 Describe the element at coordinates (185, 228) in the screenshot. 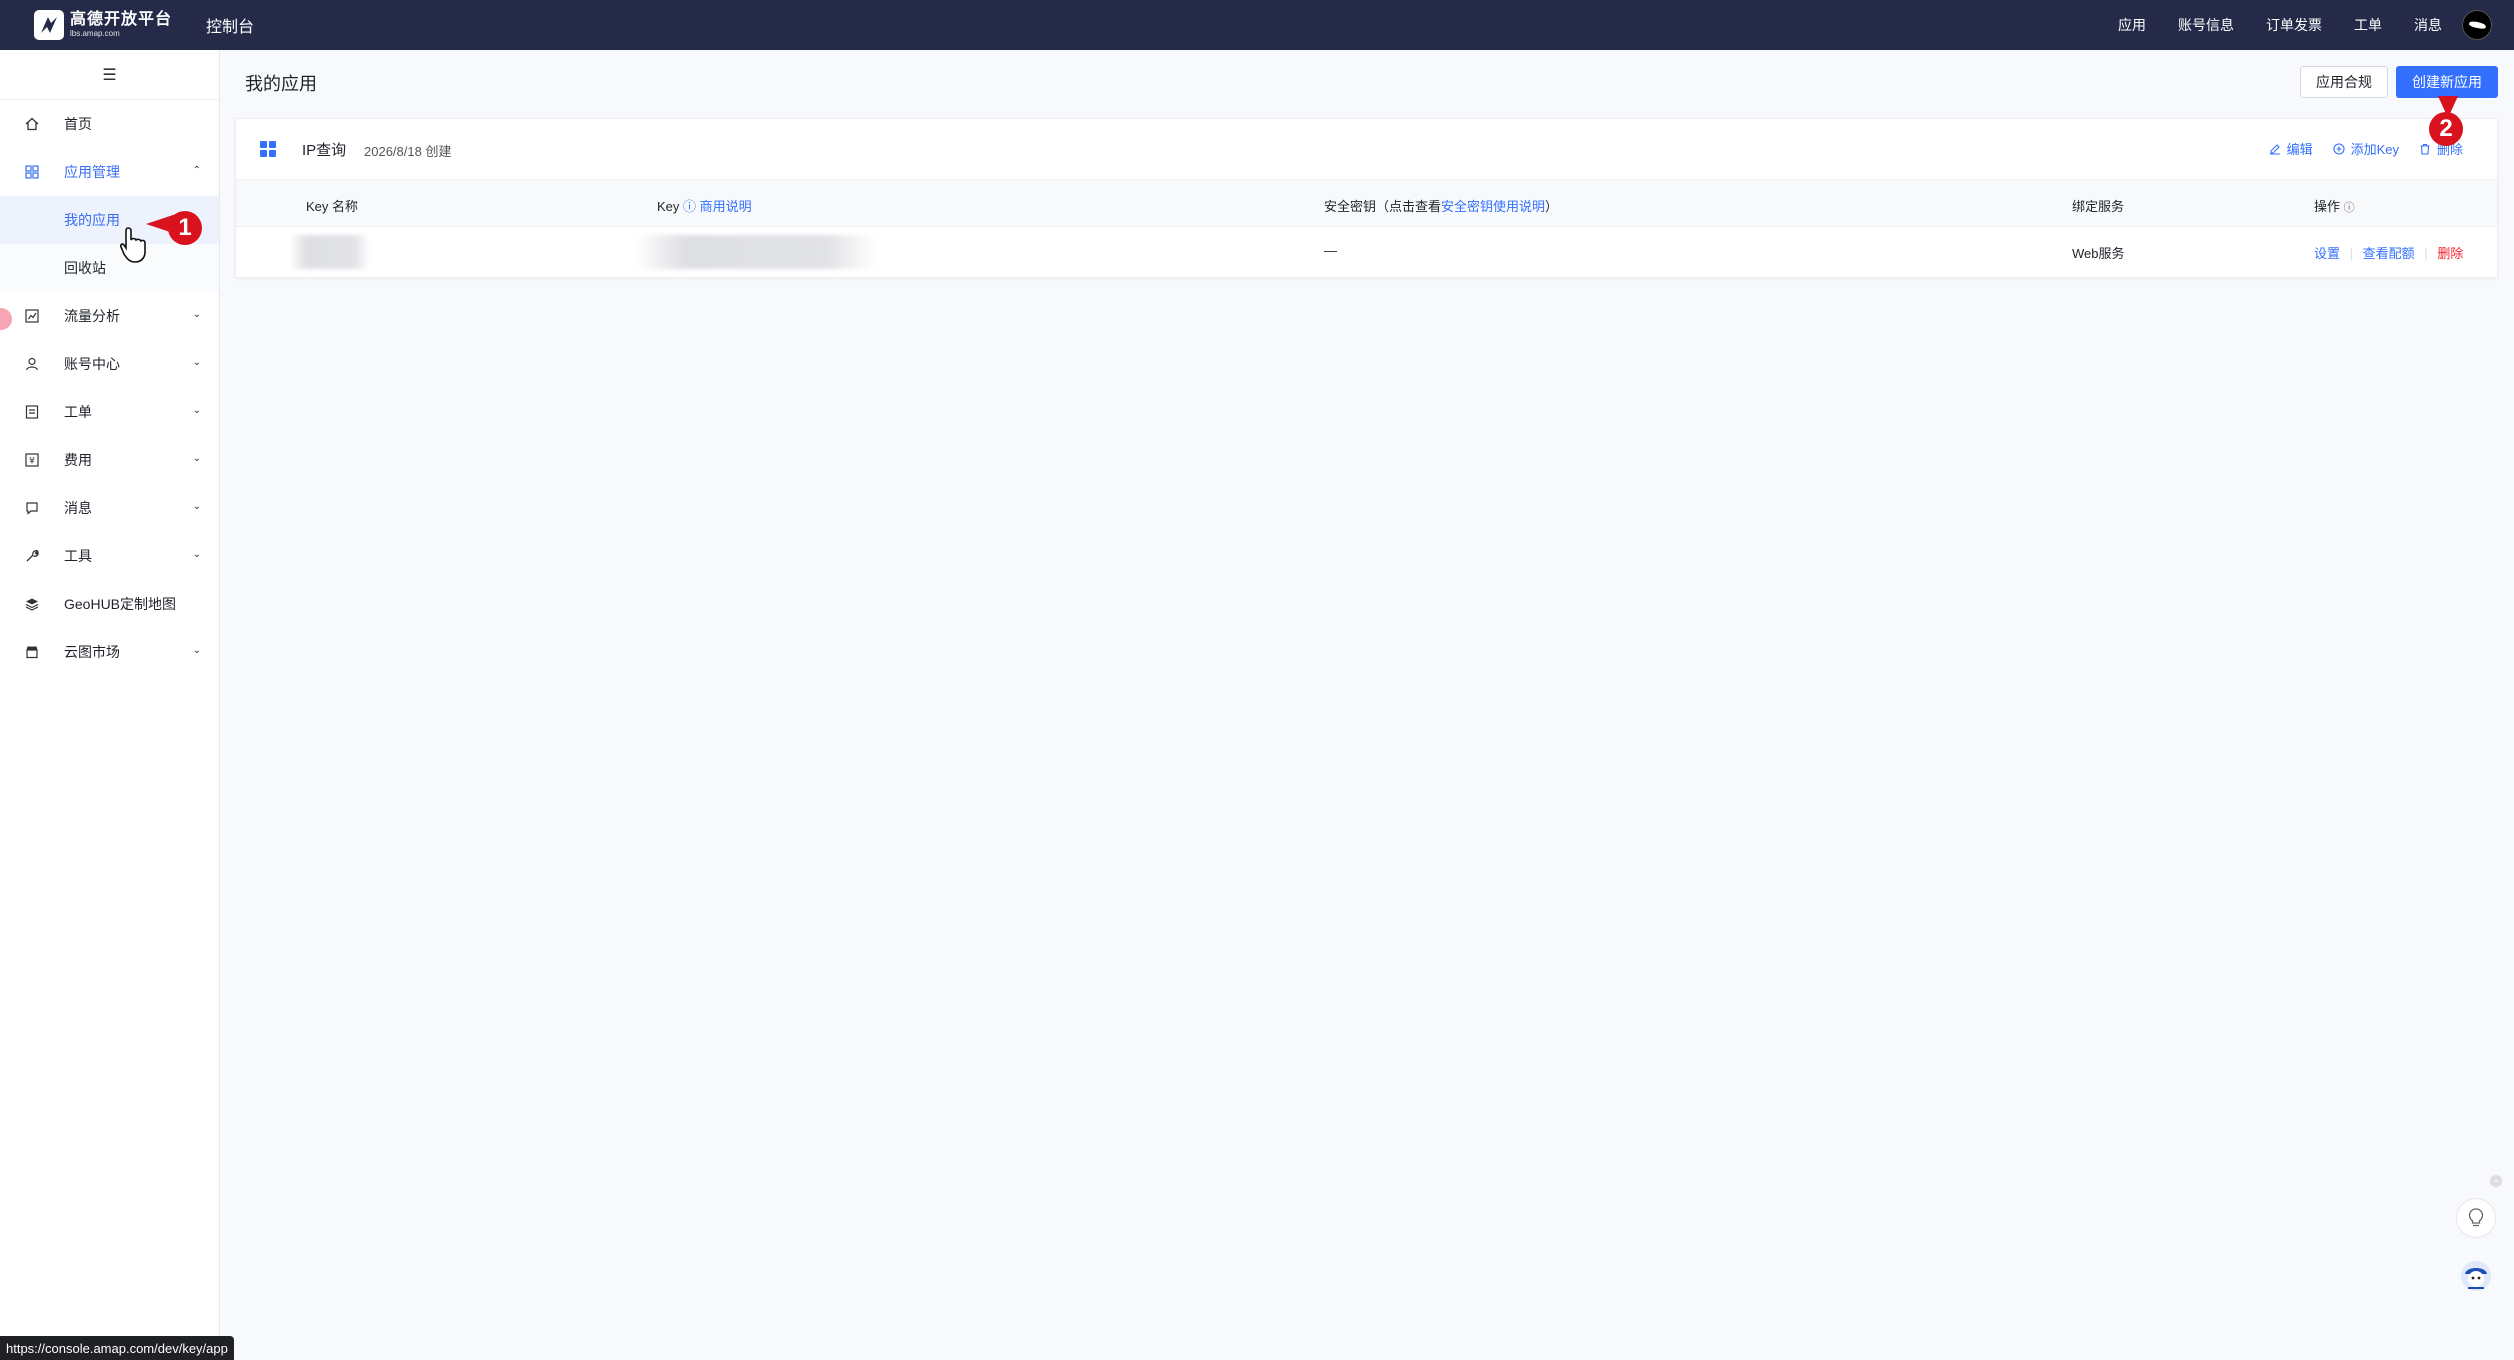

I see `annotation-badge-1: 1` at that location.